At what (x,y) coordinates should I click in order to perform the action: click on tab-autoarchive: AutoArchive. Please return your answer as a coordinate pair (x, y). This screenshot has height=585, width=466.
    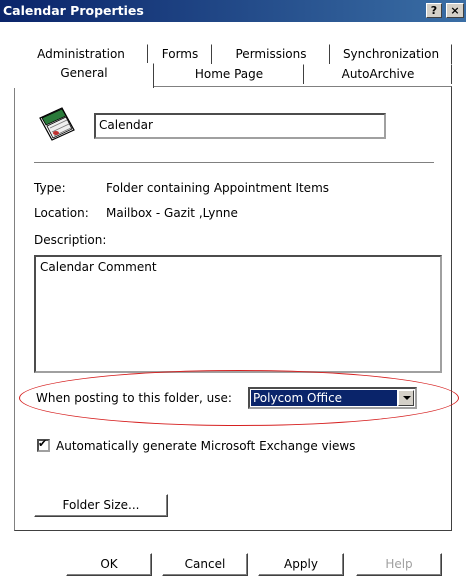
    Looking at the image, I should click on (378, 74).